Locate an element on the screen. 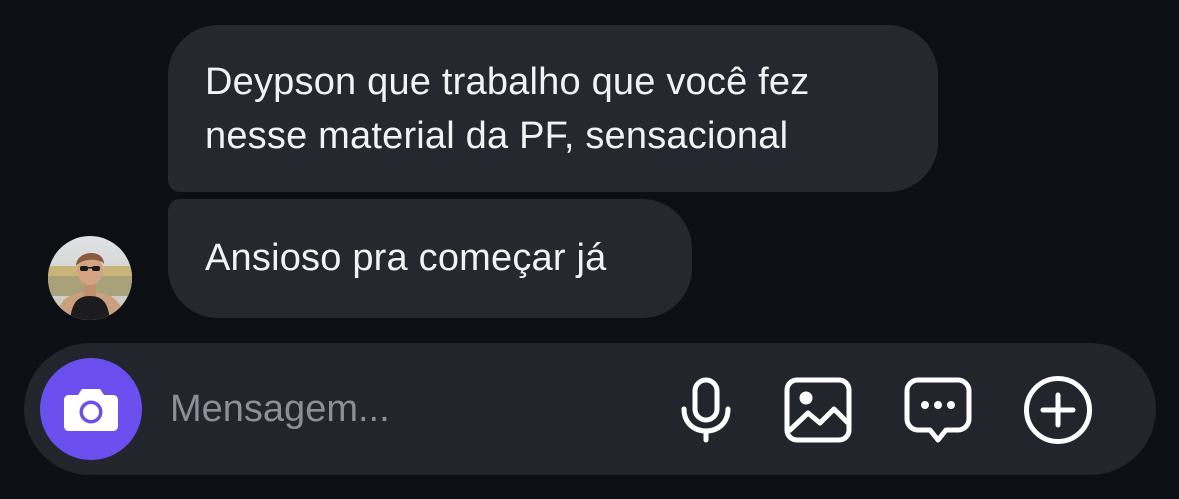  gallery-icon is located at coordinates (818, 410).